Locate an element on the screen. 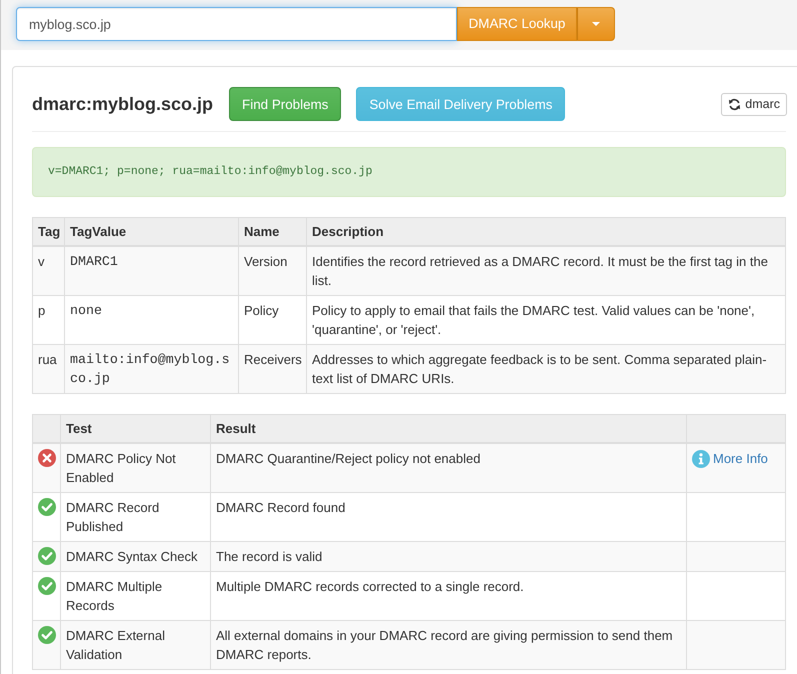  table-cell: v is located at coordinates (48, 271).